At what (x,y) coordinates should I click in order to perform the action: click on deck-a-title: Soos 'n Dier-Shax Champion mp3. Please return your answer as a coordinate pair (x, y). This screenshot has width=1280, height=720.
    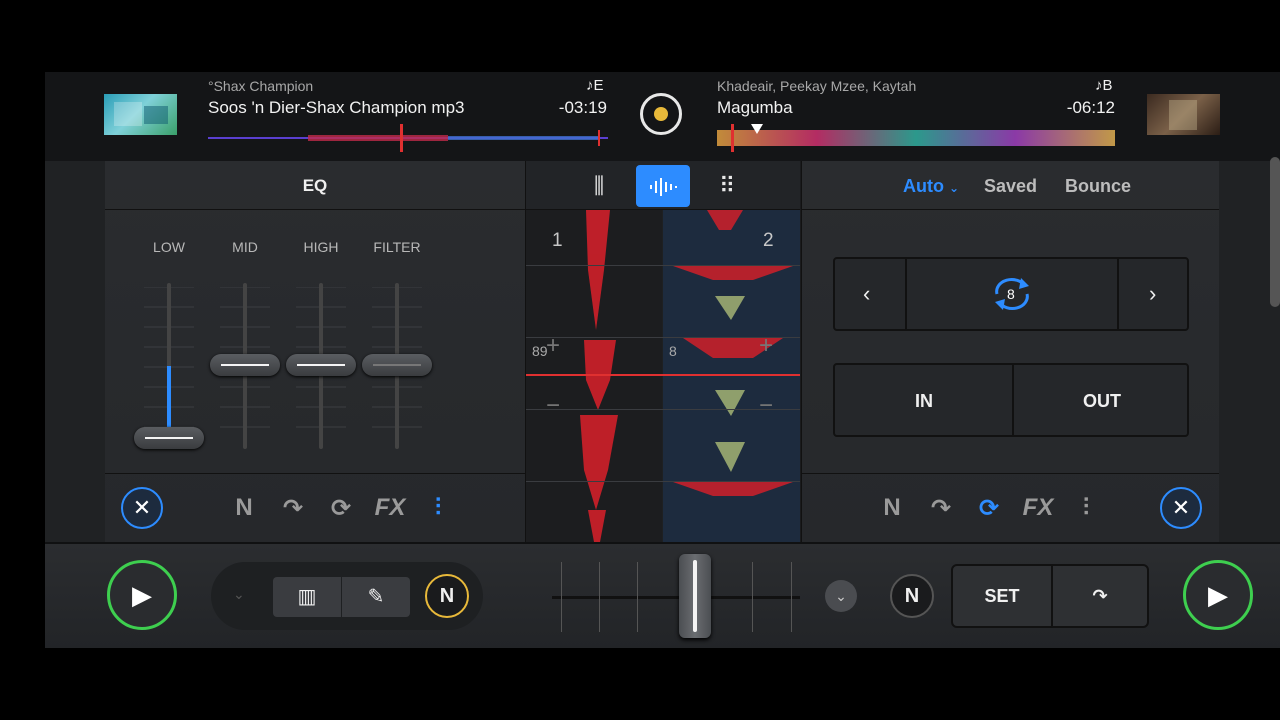
    Looking at the image, I should click on (336, 107).